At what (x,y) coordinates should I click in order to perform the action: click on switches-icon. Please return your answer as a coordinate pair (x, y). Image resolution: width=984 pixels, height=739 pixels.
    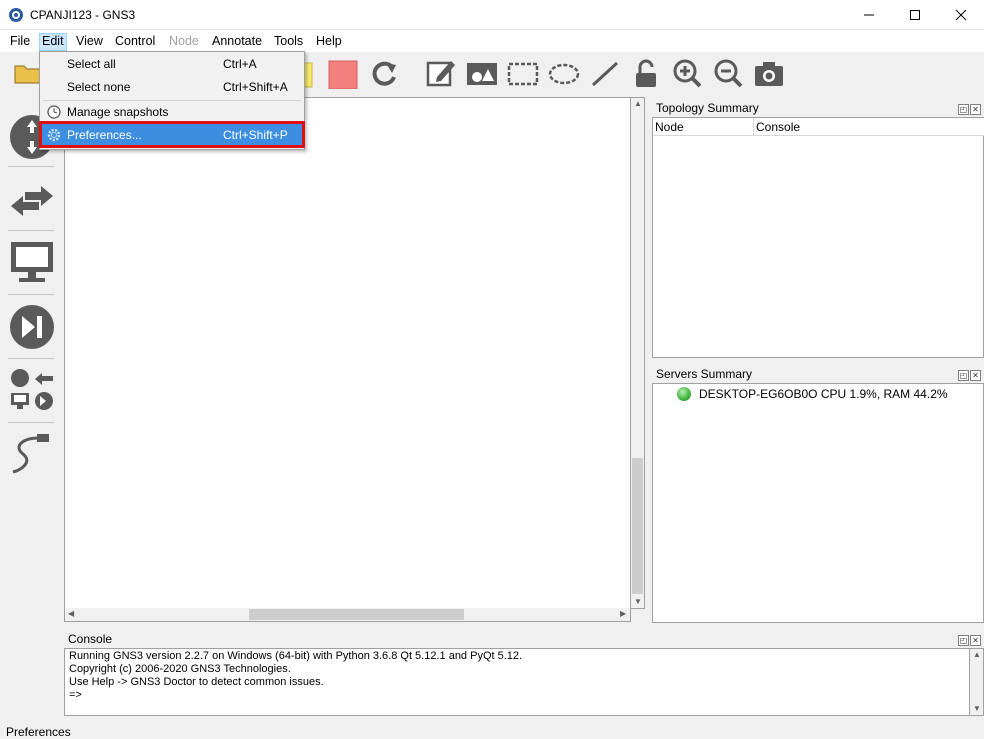
    Looking at the image, I should click on (32, 202).